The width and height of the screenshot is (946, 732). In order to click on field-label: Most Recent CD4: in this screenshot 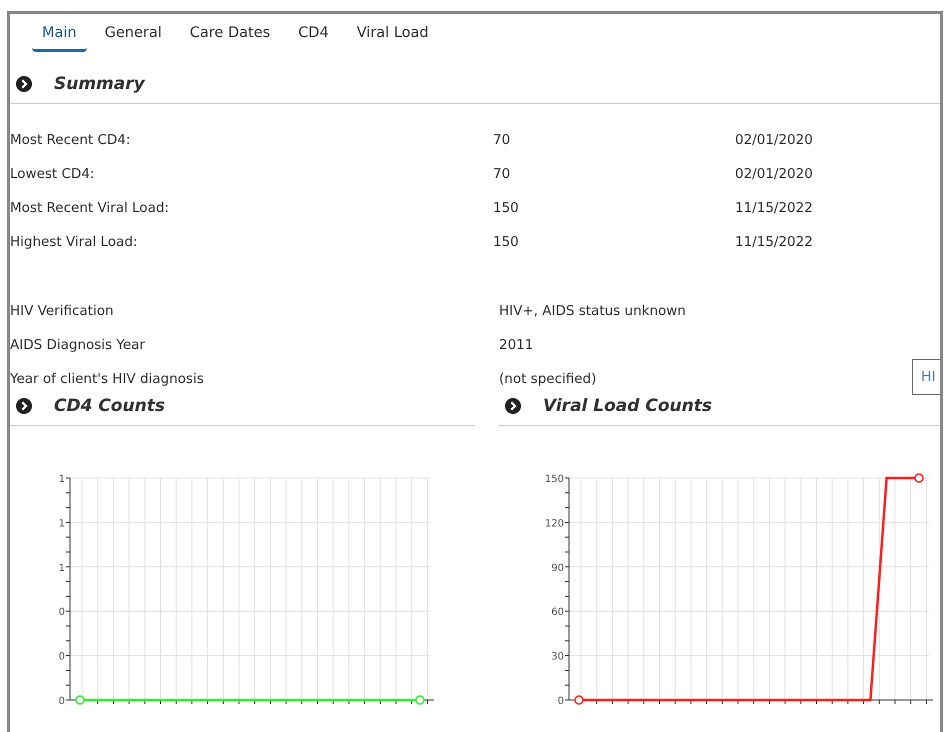, I will do `click(70, 140)`.